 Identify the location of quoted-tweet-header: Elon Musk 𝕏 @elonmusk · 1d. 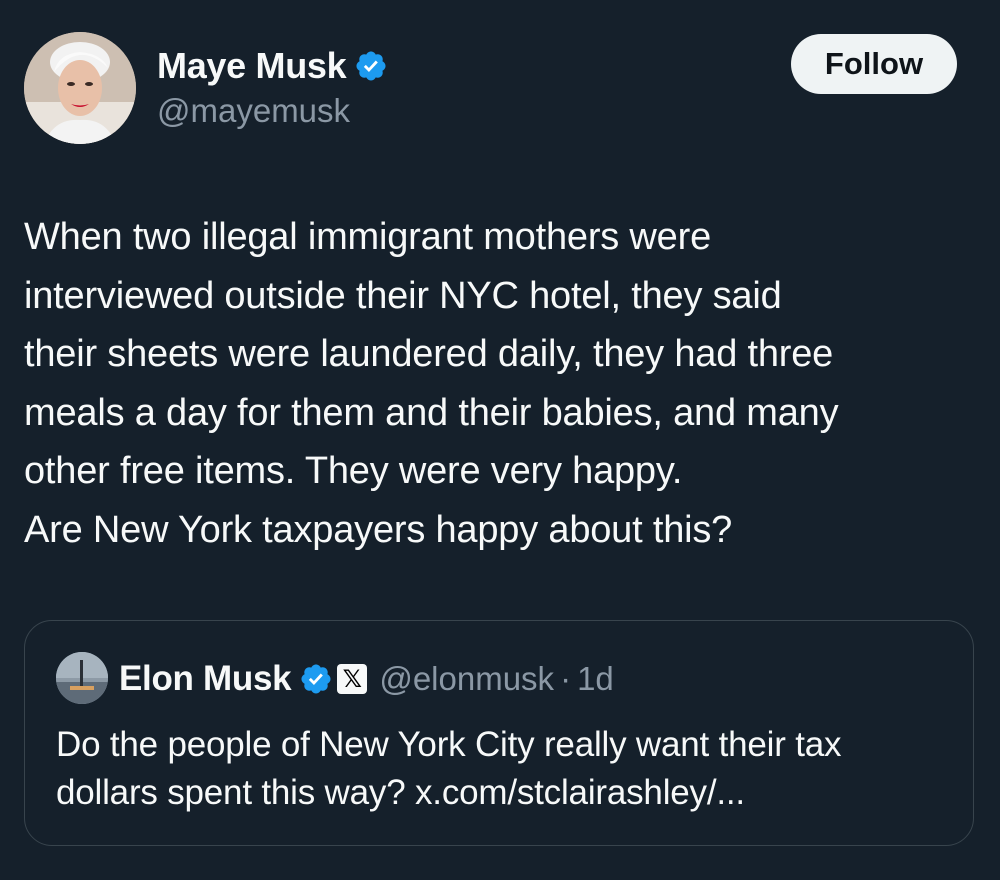
(366, 679).